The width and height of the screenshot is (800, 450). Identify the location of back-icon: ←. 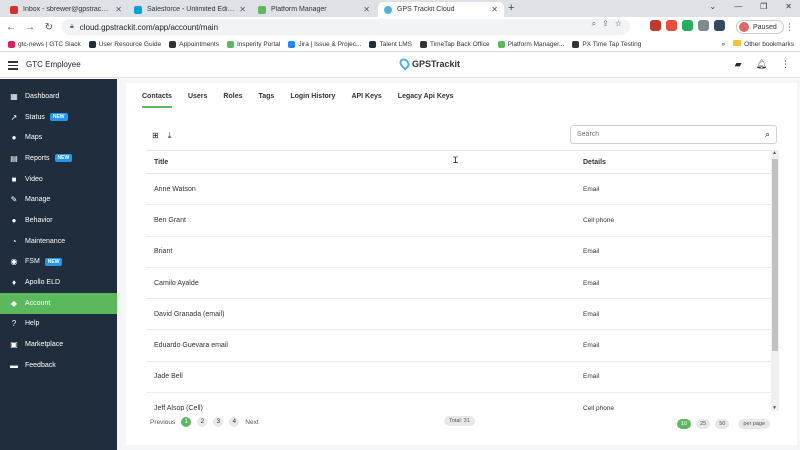
(11, 27).